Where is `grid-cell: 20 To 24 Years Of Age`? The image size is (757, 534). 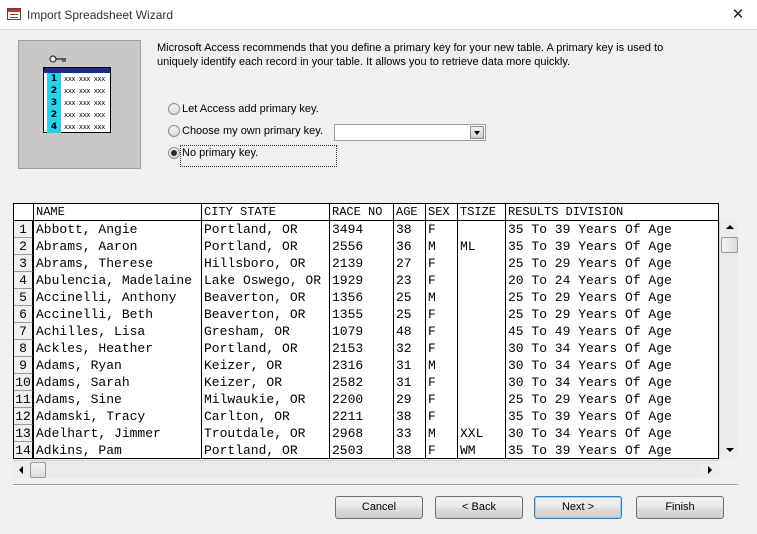 grid-cell: 20 To 24 Years Of Age is located at coordinates (590, 280).